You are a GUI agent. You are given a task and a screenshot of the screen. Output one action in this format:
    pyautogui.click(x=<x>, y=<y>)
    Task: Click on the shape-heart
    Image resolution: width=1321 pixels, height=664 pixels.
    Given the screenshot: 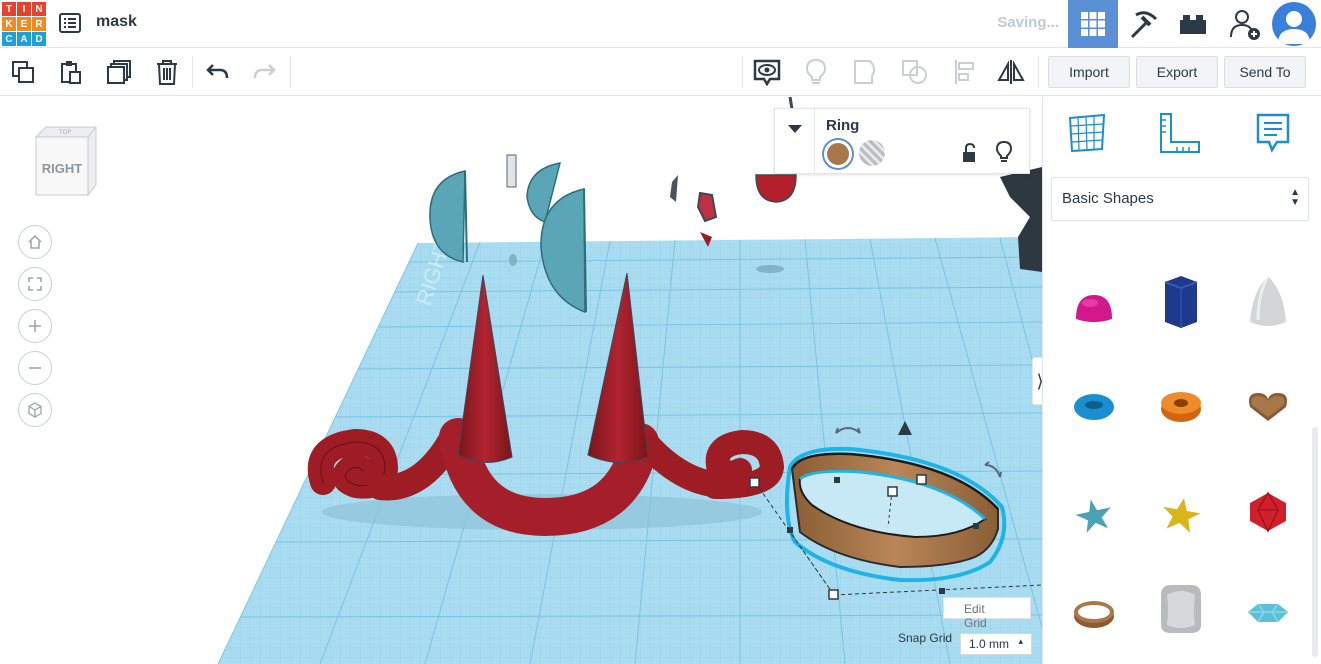 What is the action you would take?
    pyautogui.click(x=1268, y=407)
    